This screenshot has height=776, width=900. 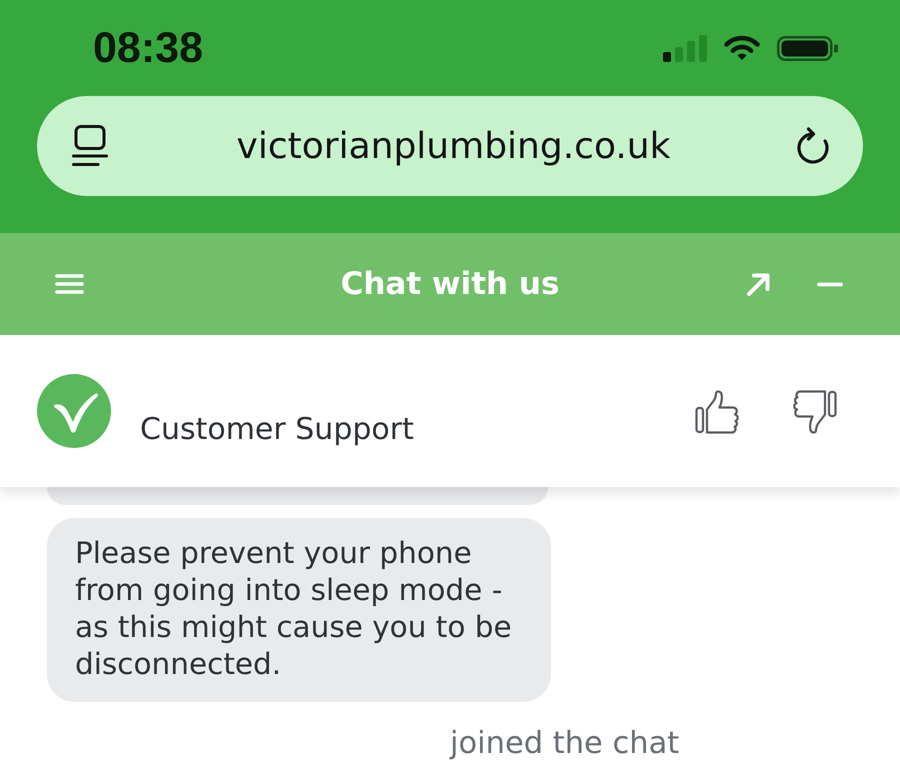 I want to click on message-bubble: Please prevent your phone from going into sleep mode - as this might cause you to be disconnected., so click(x=299, y=610).